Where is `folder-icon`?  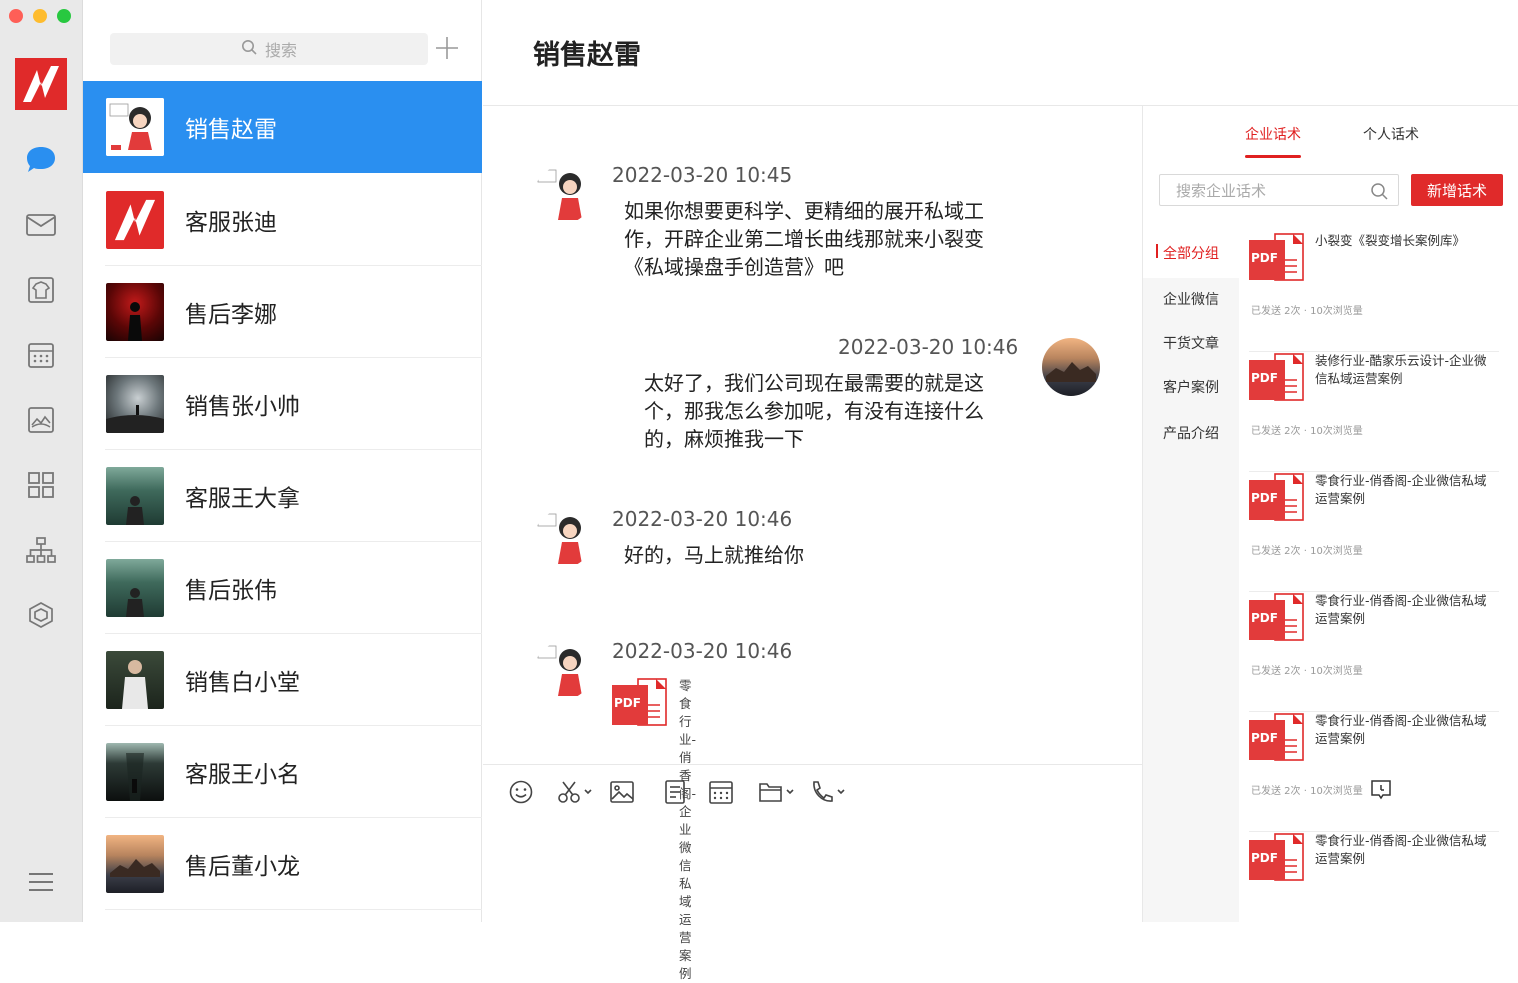 folder-icon is located at coordinates (777, 792).